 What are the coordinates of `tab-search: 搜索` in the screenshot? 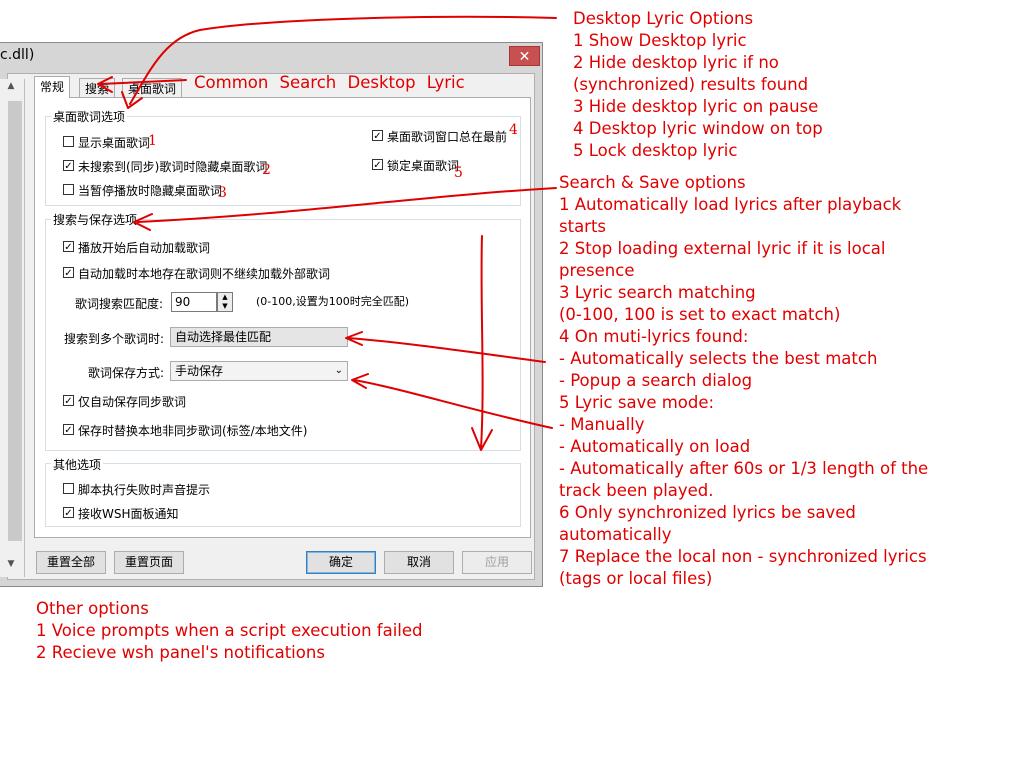 It's located at (97, 88).